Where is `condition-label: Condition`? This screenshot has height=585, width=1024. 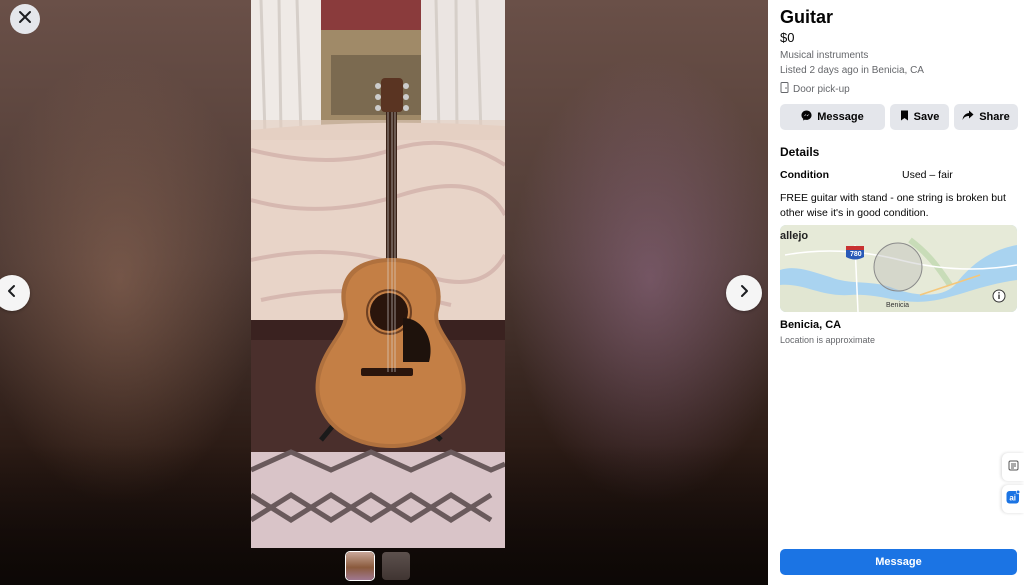 condition-label: Condition is located at coordinates (804, 175).